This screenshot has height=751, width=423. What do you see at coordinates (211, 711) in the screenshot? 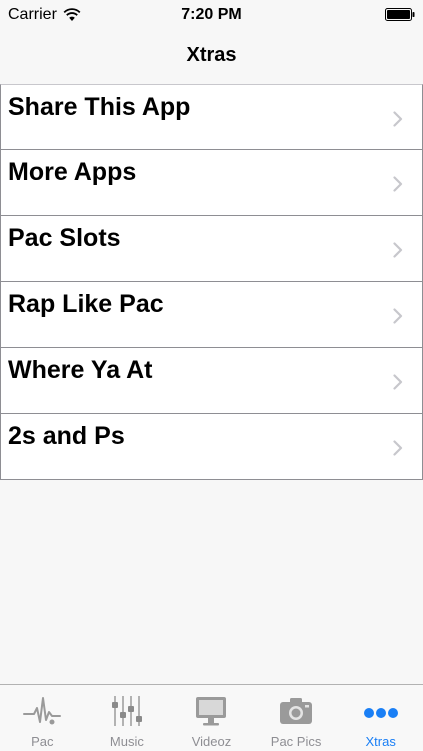
I see `monitor-icon` at bounding box center [211, 711].